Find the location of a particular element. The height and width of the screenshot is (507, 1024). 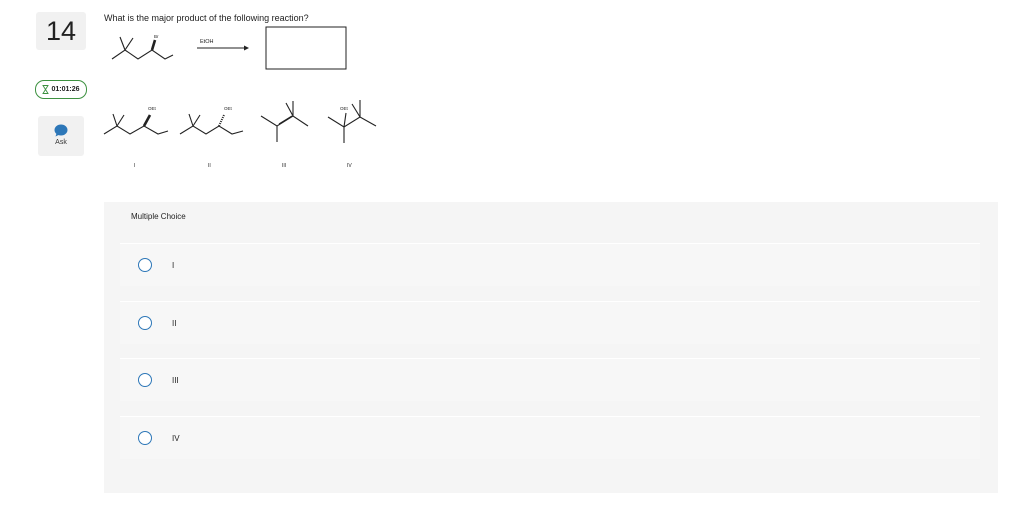

option-i: I is located at coordinates (550, 264).